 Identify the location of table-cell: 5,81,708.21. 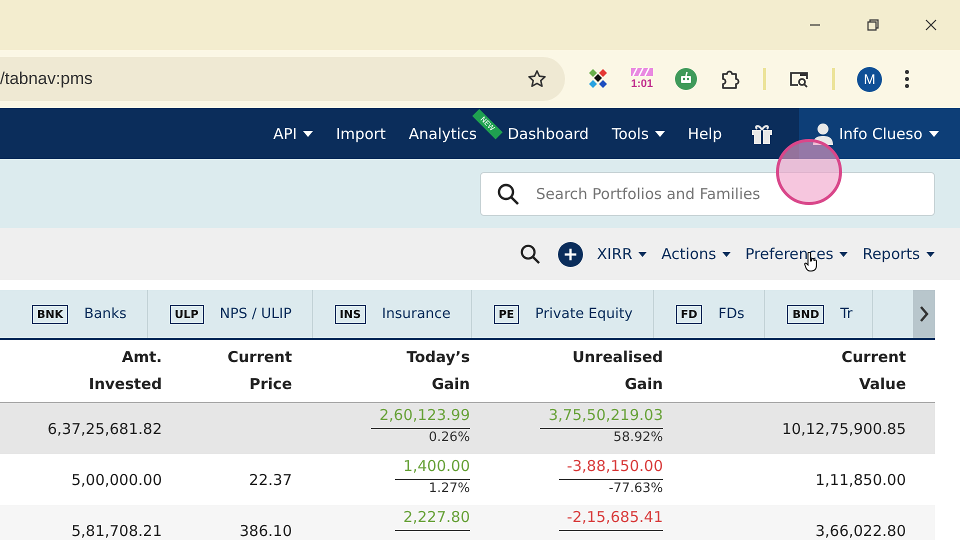
(116, 531).